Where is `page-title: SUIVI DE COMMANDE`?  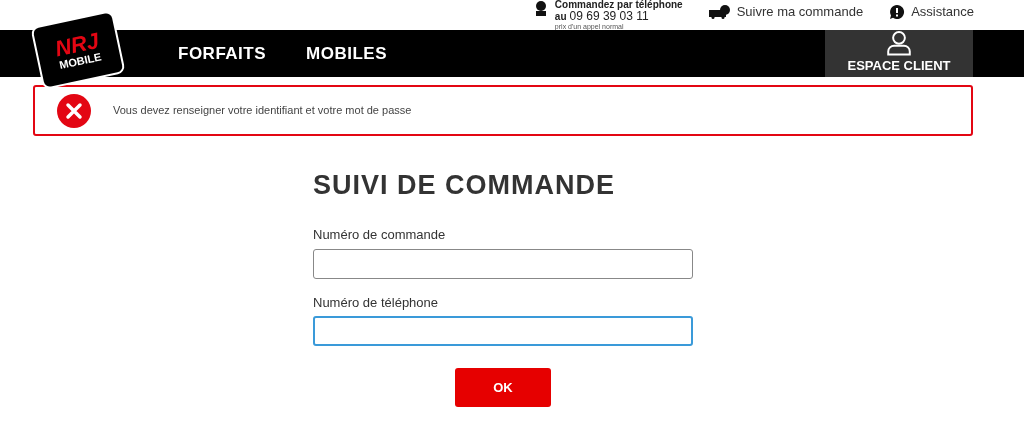
page-title: SUIVI DE COMMANDE is located at coordinates (465, 185).